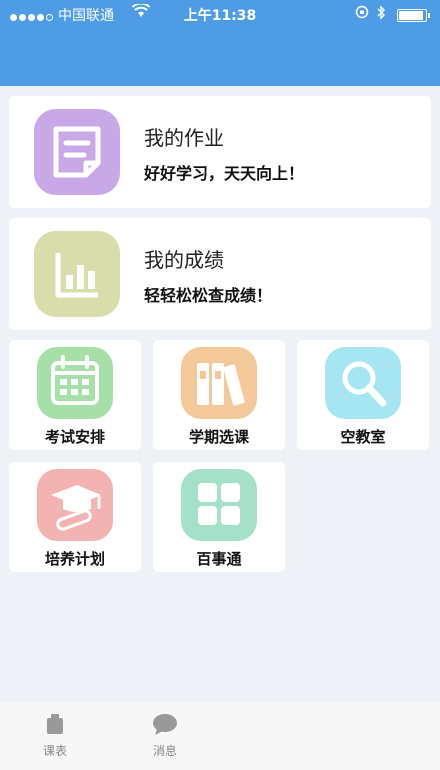 This screenshot has height=770, width=440. I want to click on info-hub-label: 百事通, so click(219, 559).